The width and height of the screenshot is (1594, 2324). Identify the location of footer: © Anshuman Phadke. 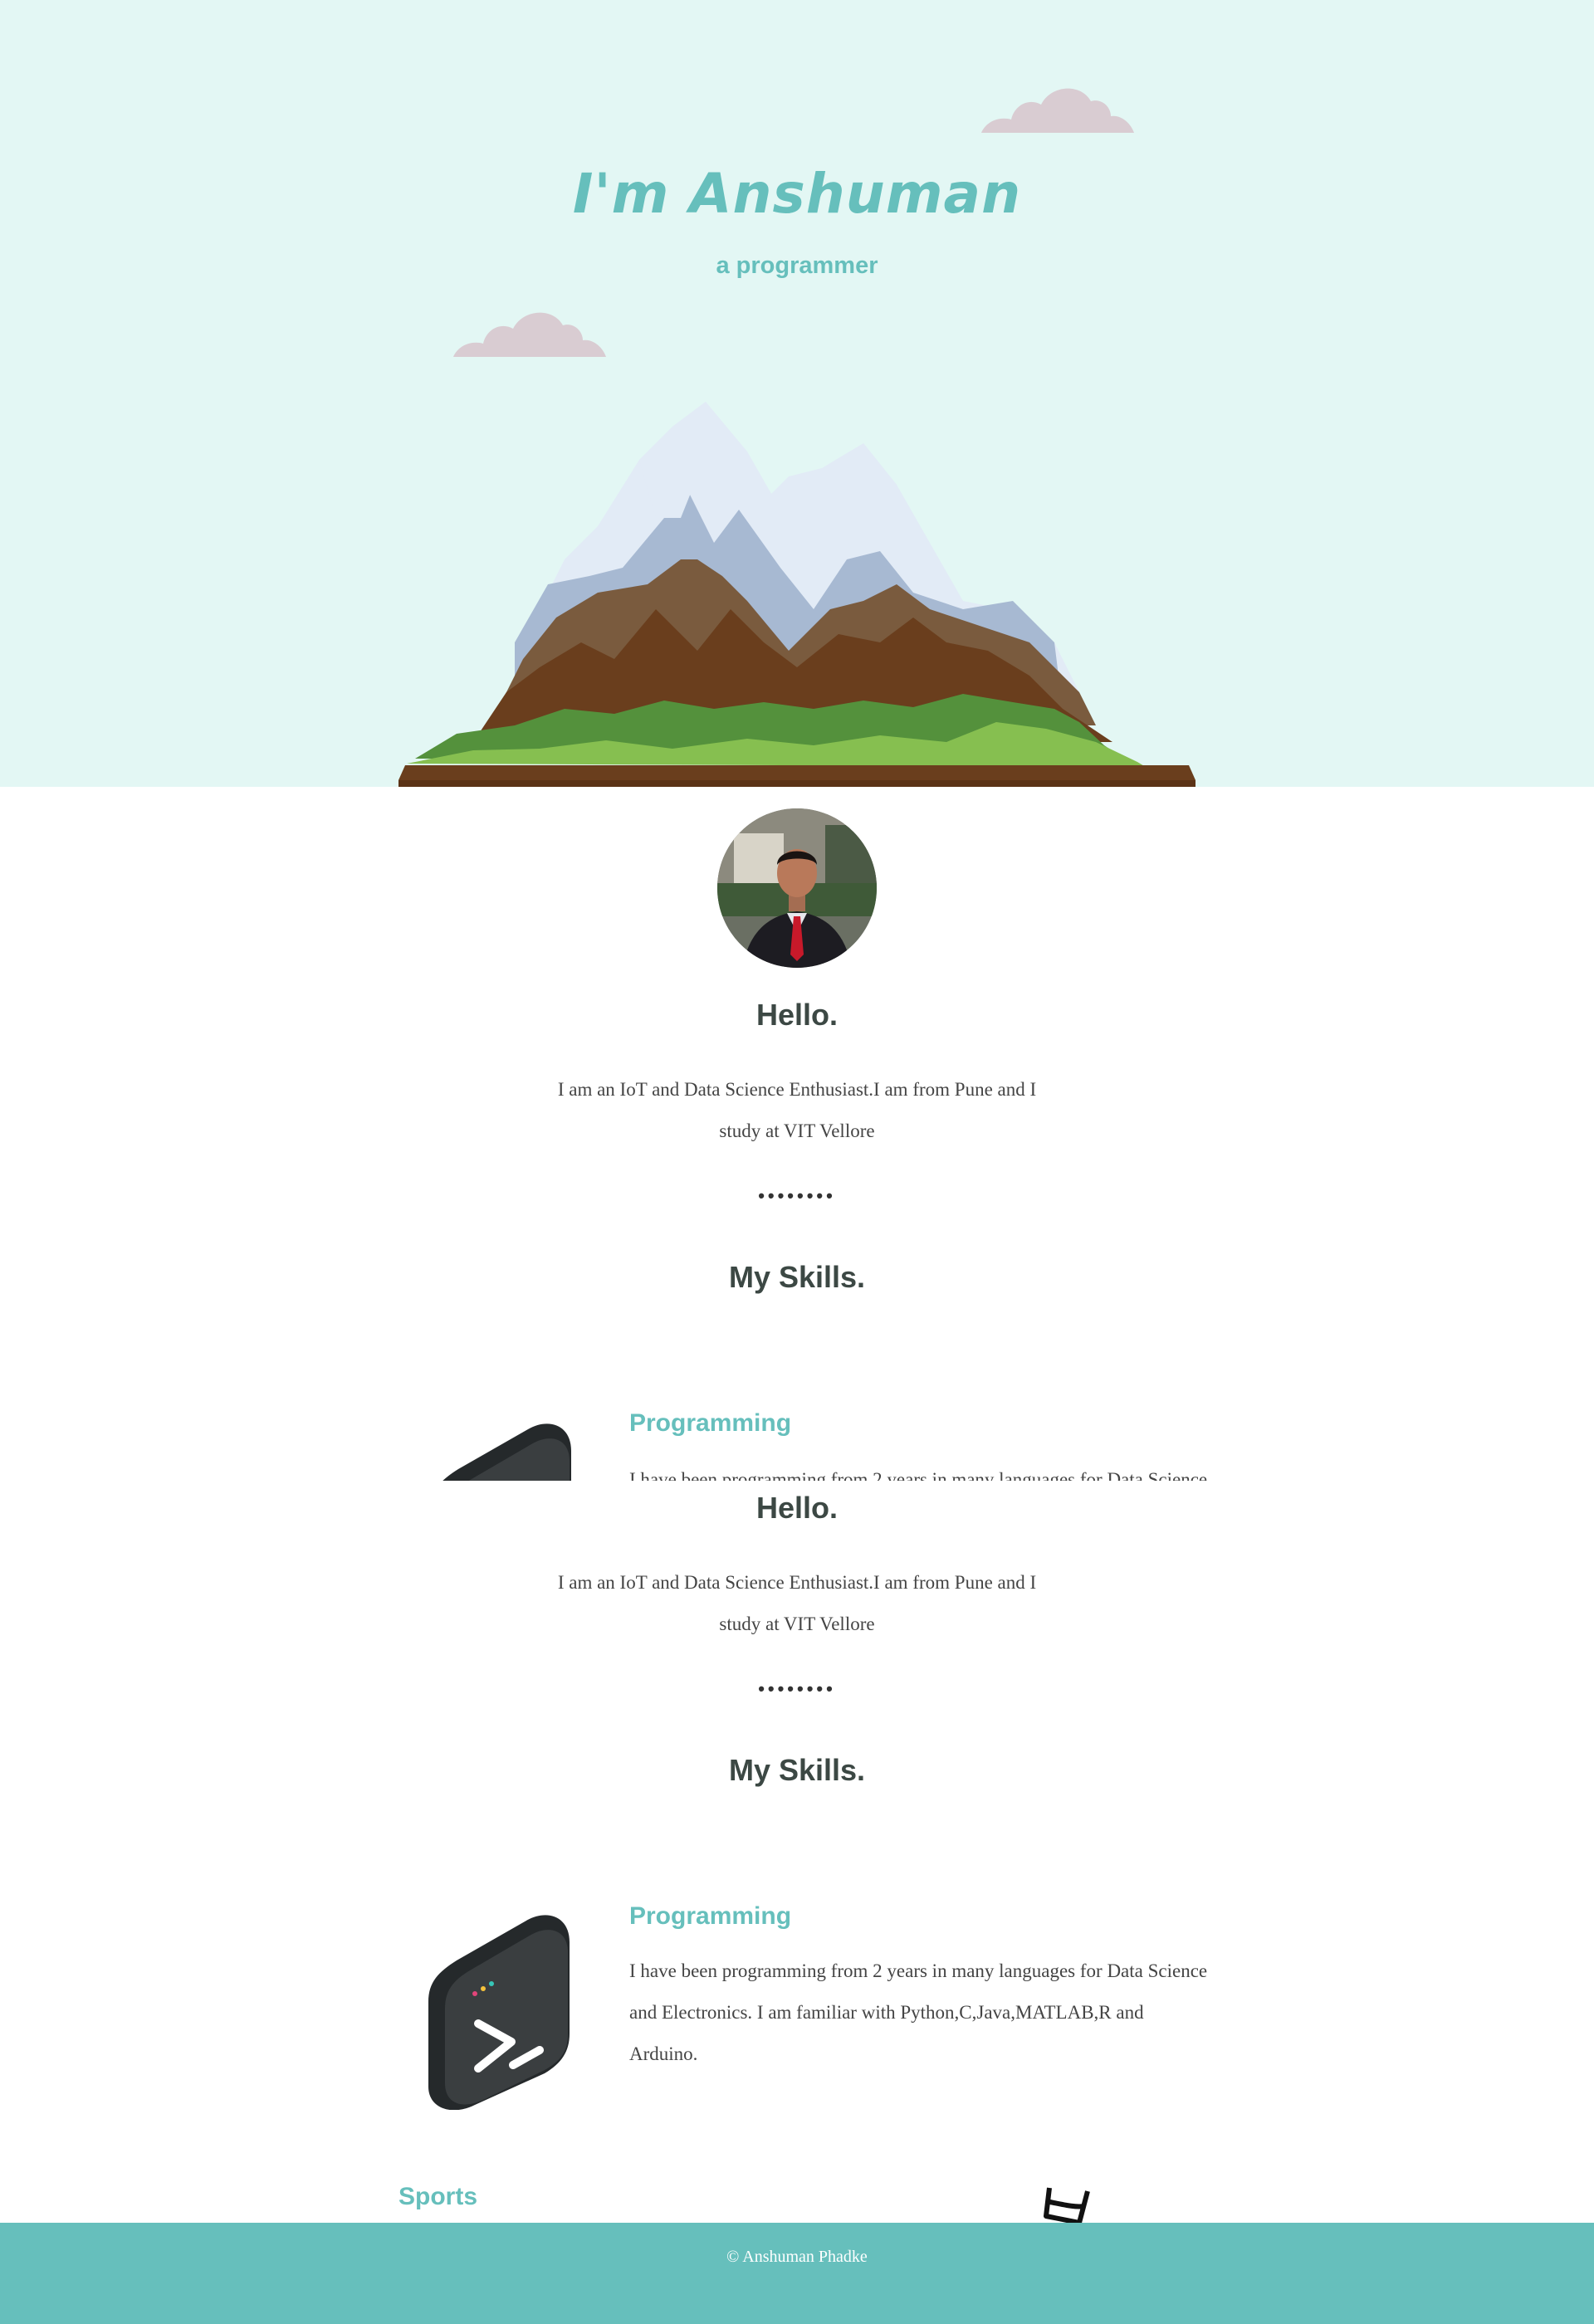
(797, 2273).